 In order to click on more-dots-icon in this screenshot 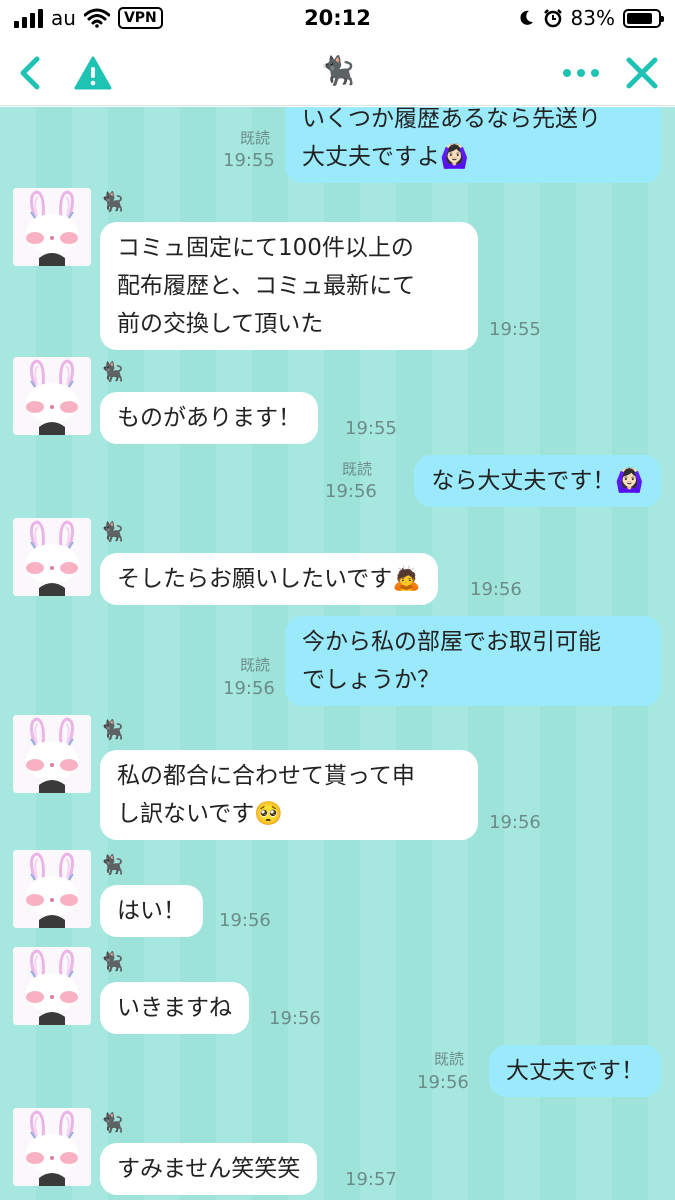, I will do `click(581, 73)`.